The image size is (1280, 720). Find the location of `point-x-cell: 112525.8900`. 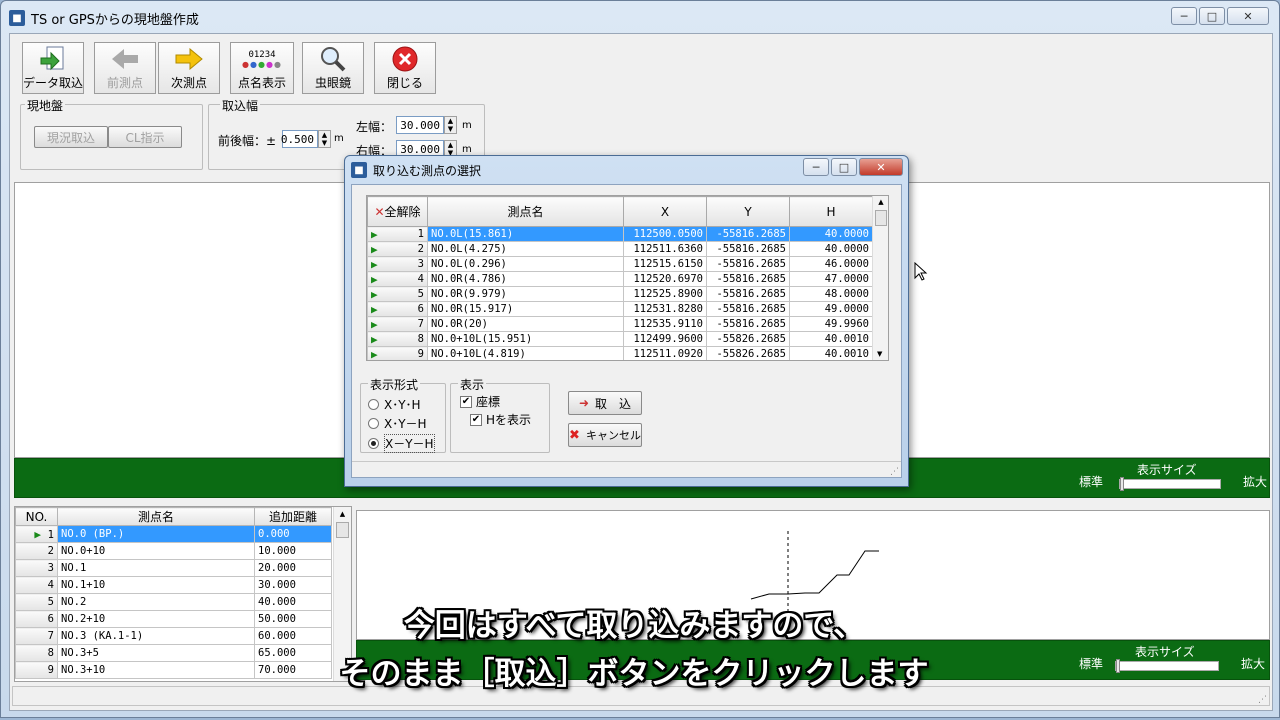

point-x-cell: 112525.8900 is located at coordinates (665, 294).